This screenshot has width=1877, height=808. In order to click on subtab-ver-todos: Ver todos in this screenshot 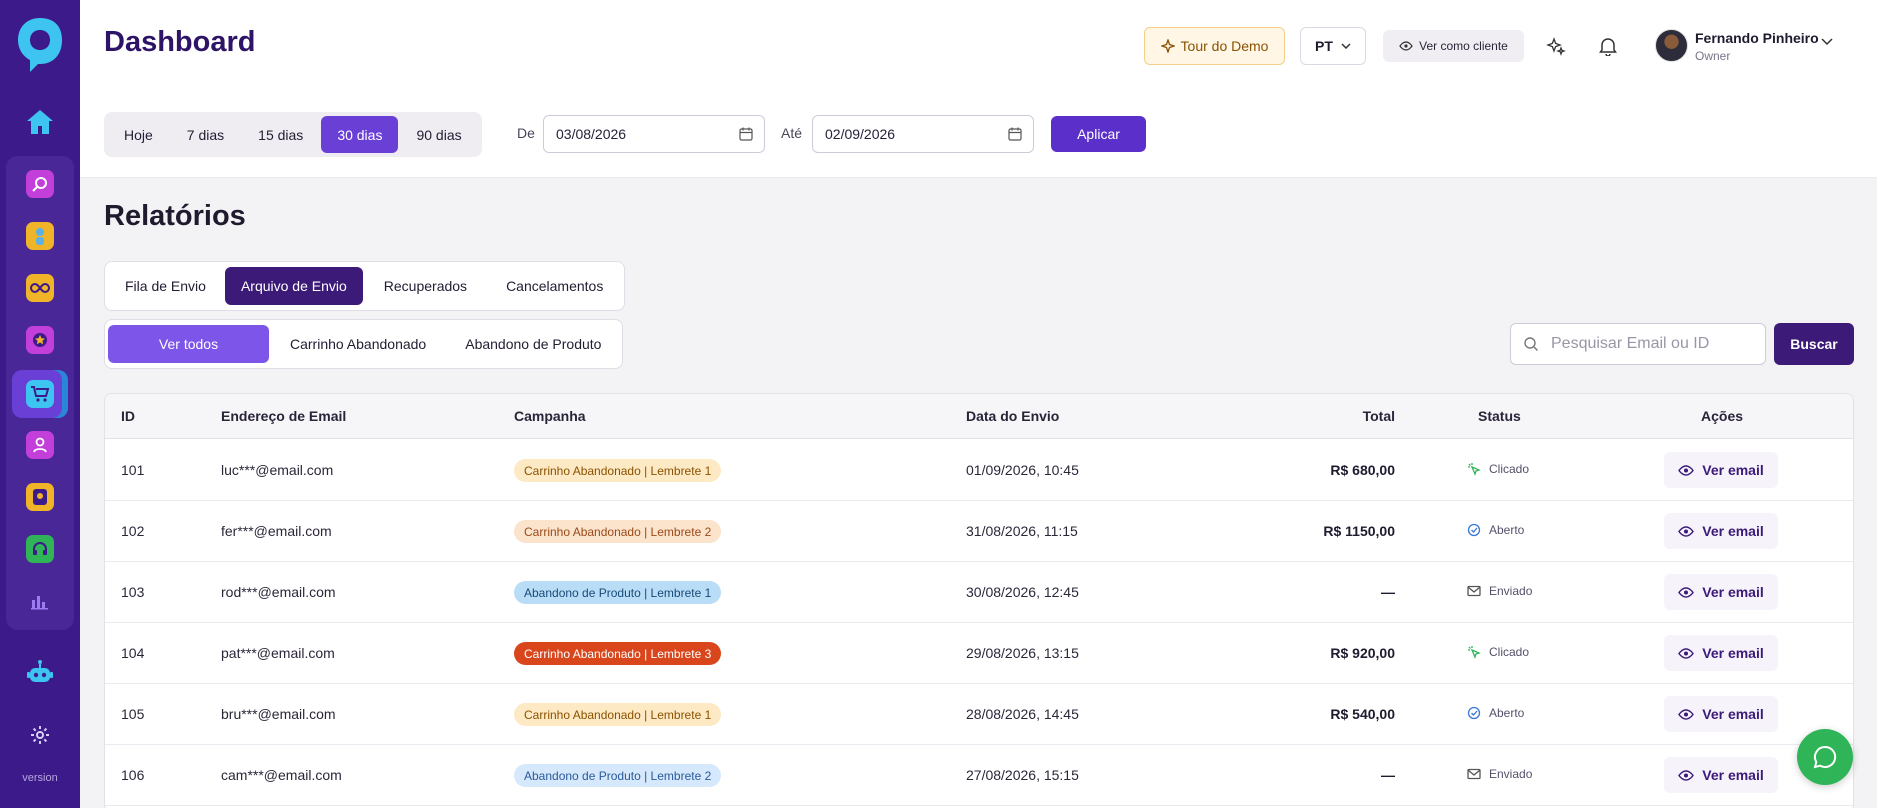, I will do `click(188, 344)`.